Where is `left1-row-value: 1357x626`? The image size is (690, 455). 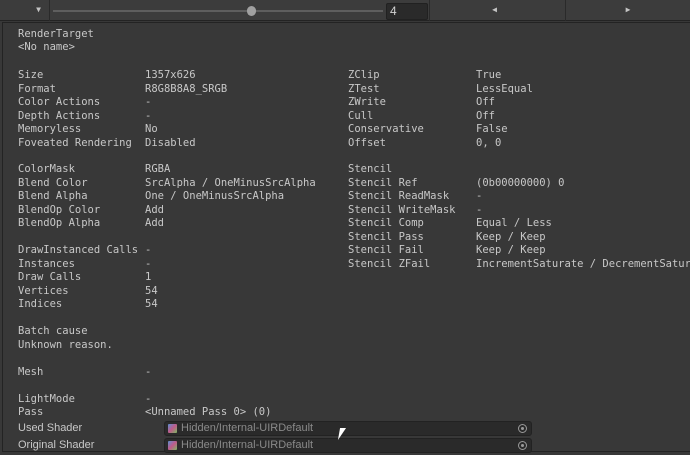 left1-row-value: 1357x626 is located at coordinates (170, 75).